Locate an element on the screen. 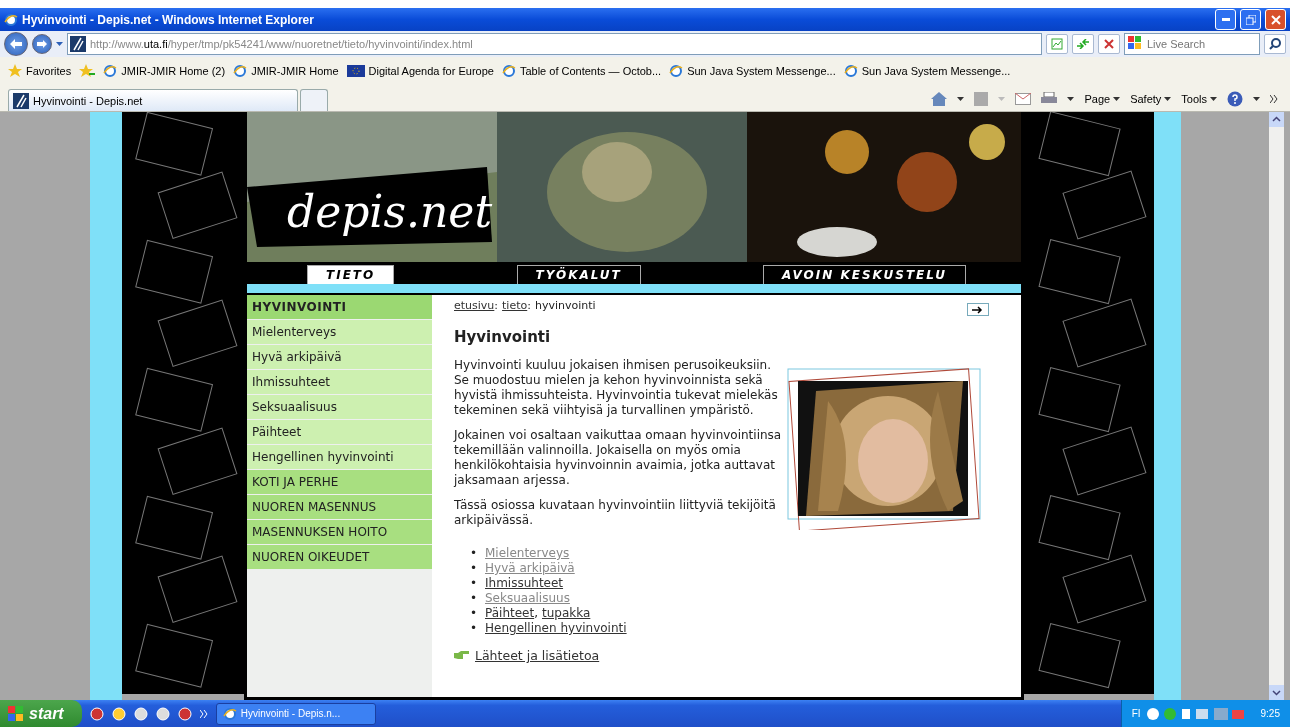 The width and height of the screenshot is (1290, 727). window-title: Hyvinvointi - Depis.net - Windows Internet Explorer is located at coordinates (168, 19).